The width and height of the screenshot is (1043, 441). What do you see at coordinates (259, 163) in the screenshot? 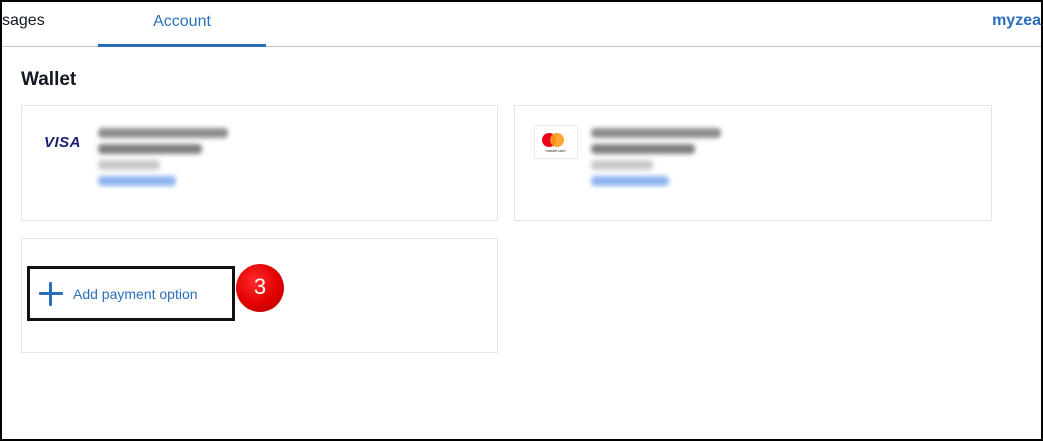
I see `payment-card-visa: VISA` at bounding box center [259, 163].